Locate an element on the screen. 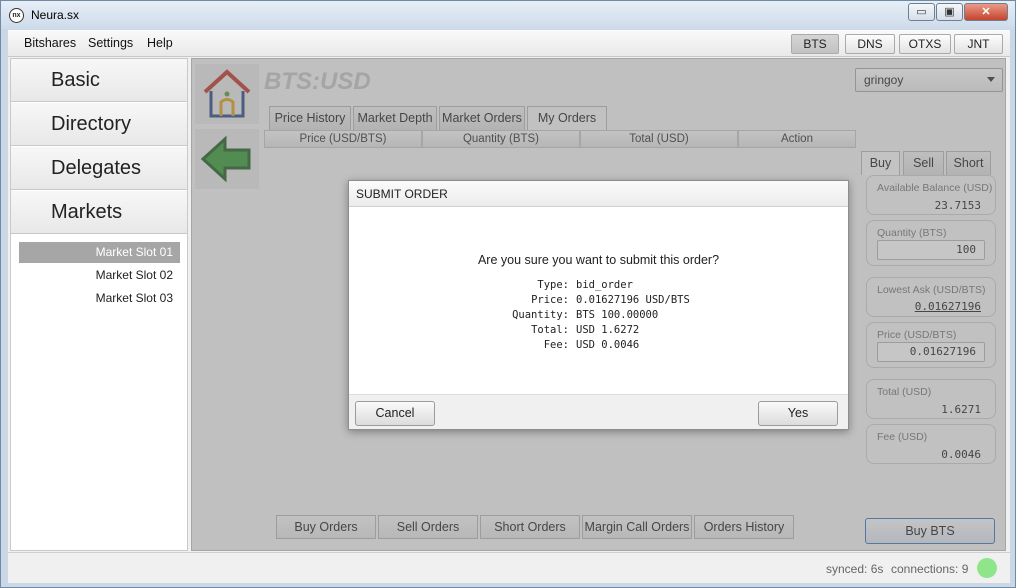 This screenshot has width=1016, height=588. minimize-icon: ▭ is located at coordinates (921, 12).